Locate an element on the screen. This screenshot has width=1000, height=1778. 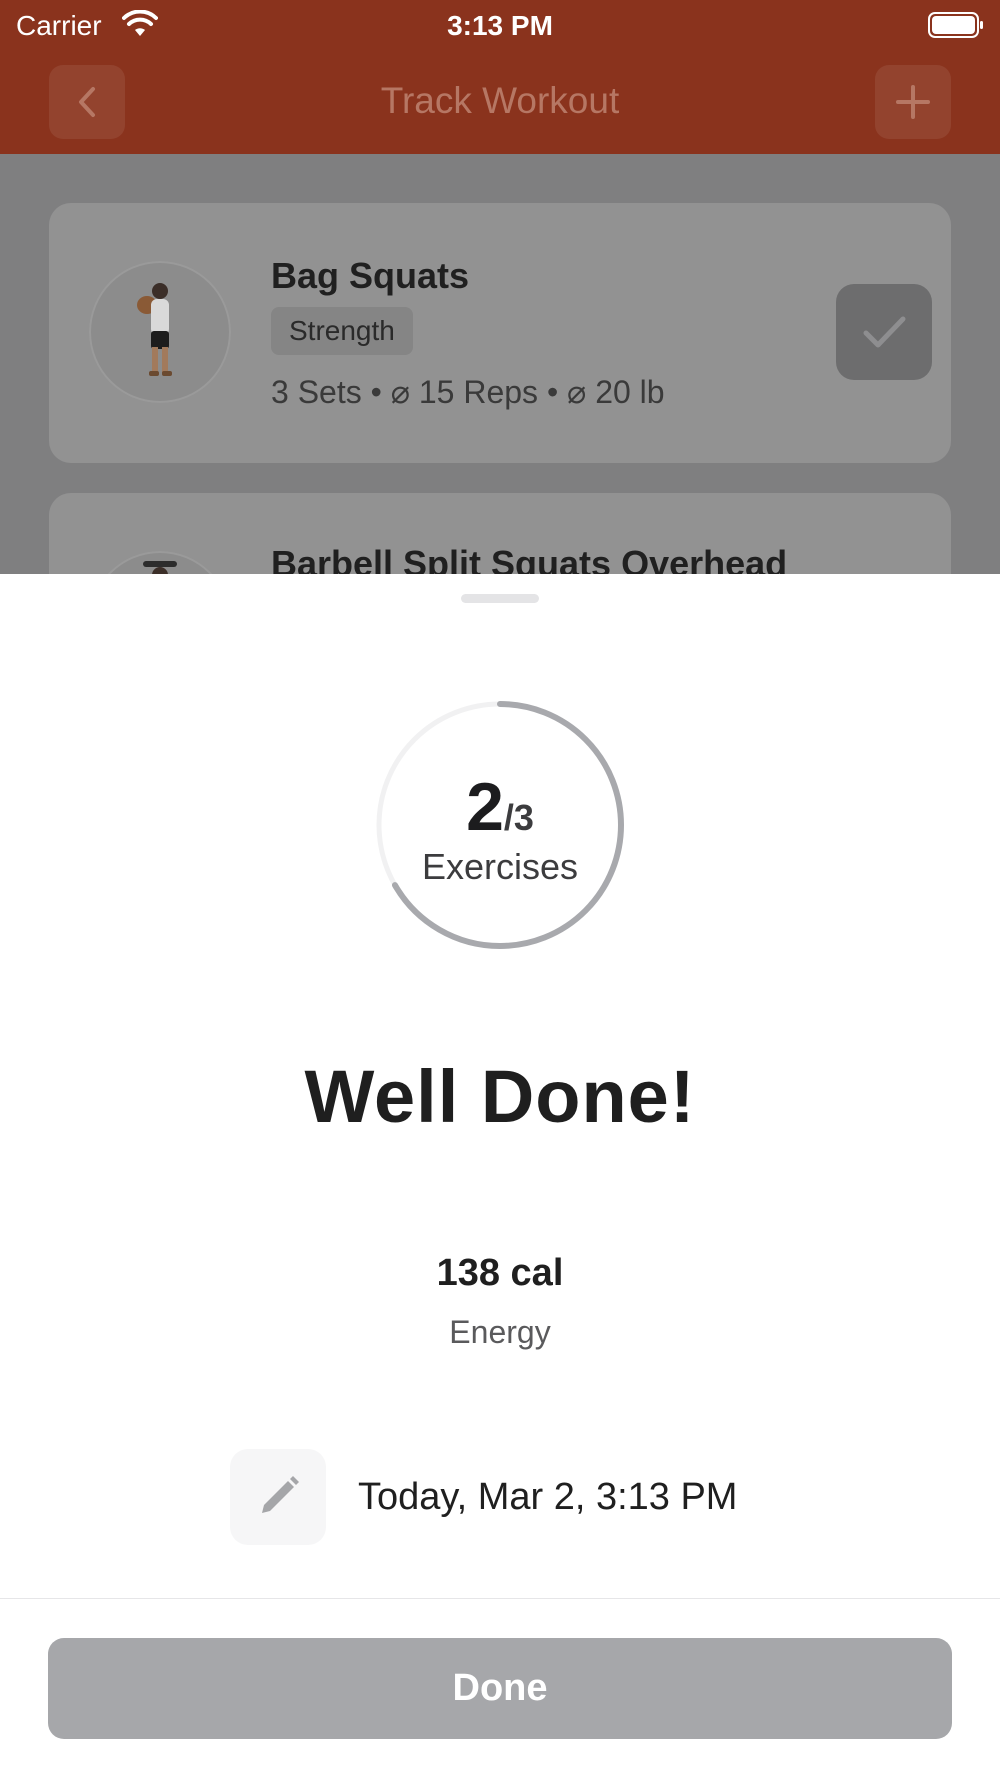
battery-icon is located at coordinates (955, 25).